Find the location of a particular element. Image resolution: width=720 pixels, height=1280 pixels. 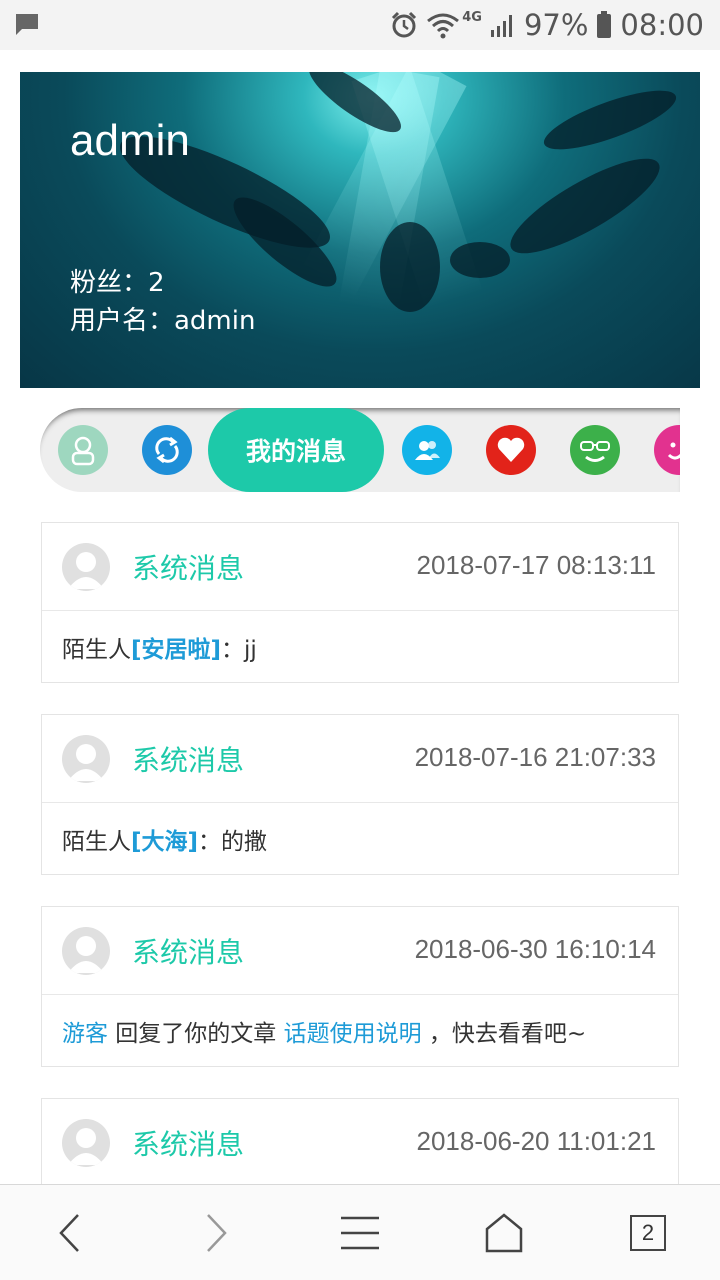

status-bar: 4G 97% 08:00 is located at coordinates (360, 25).